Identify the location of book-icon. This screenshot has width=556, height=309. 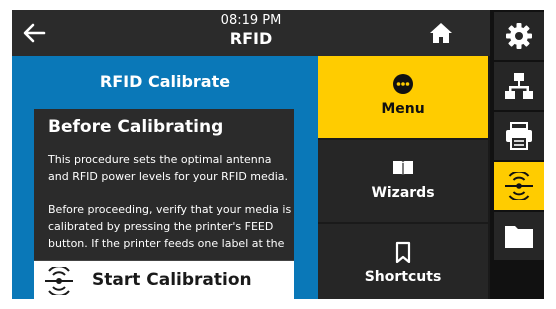
(403, 168).